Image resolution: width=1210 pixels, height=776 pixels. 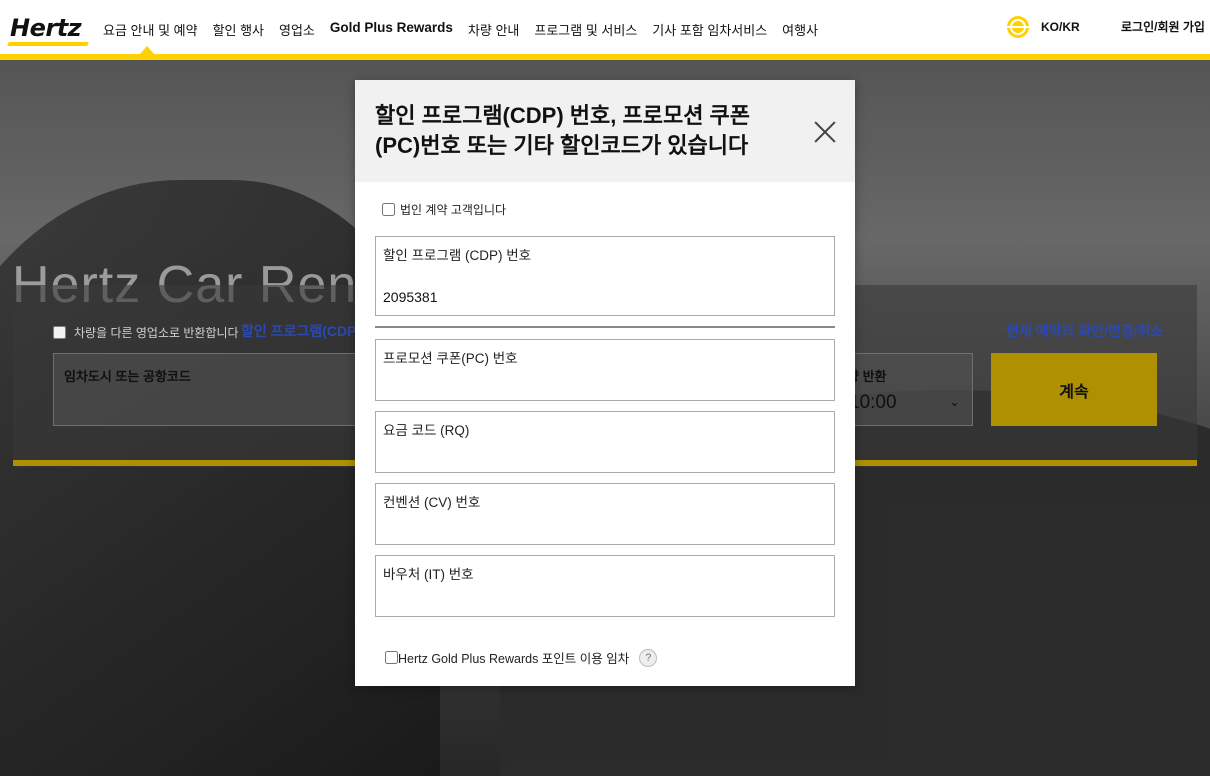 What do you see at coordinates (605, 442) in the screenshot?
I see `rate-code-field: 요금 코드 (RQ)` at bounding box center [605, 442].